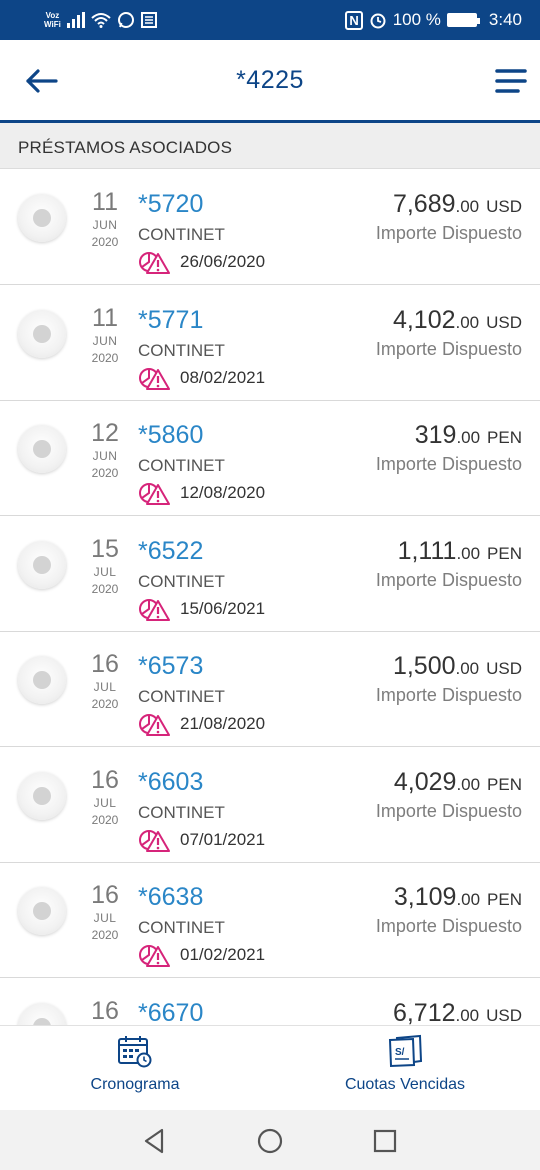  I want to click on date-month: JUL, so click(105, 803).